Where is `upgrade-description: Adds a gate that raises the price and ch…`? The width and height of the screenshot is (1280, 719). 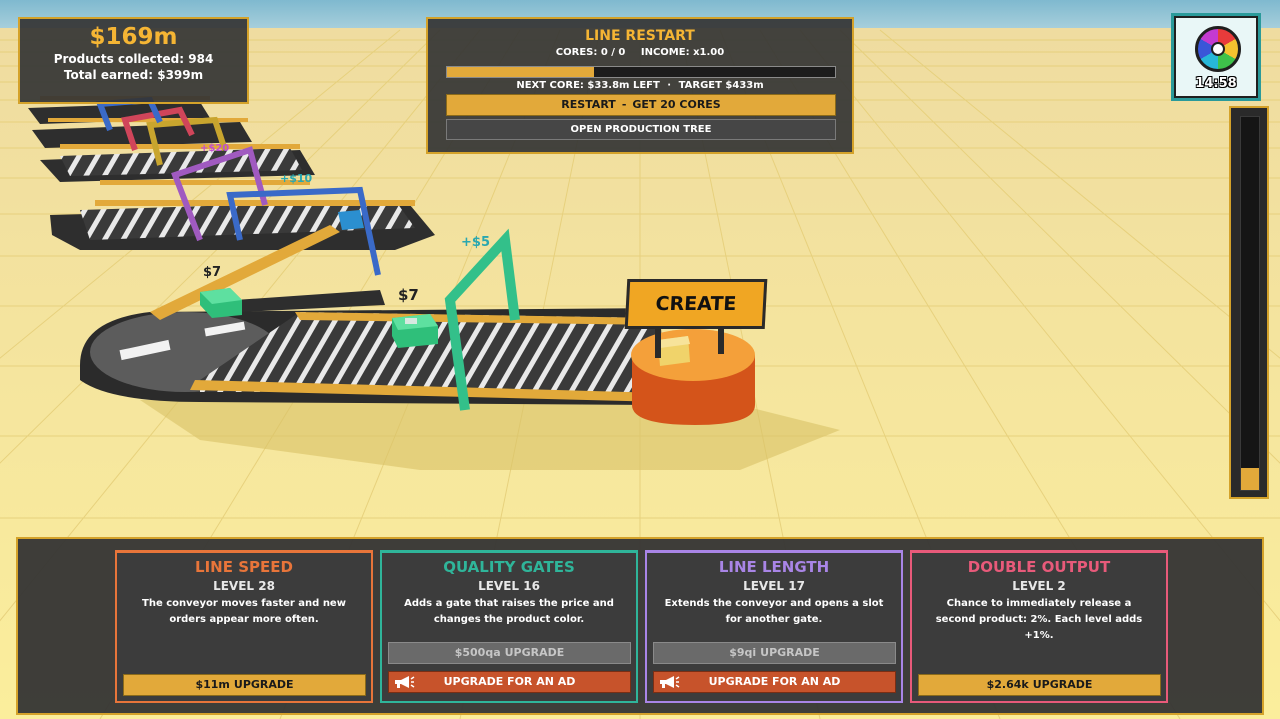
upgrade-description: Adds a gate that raises the price and ch… is located at coordinates (509, 611).